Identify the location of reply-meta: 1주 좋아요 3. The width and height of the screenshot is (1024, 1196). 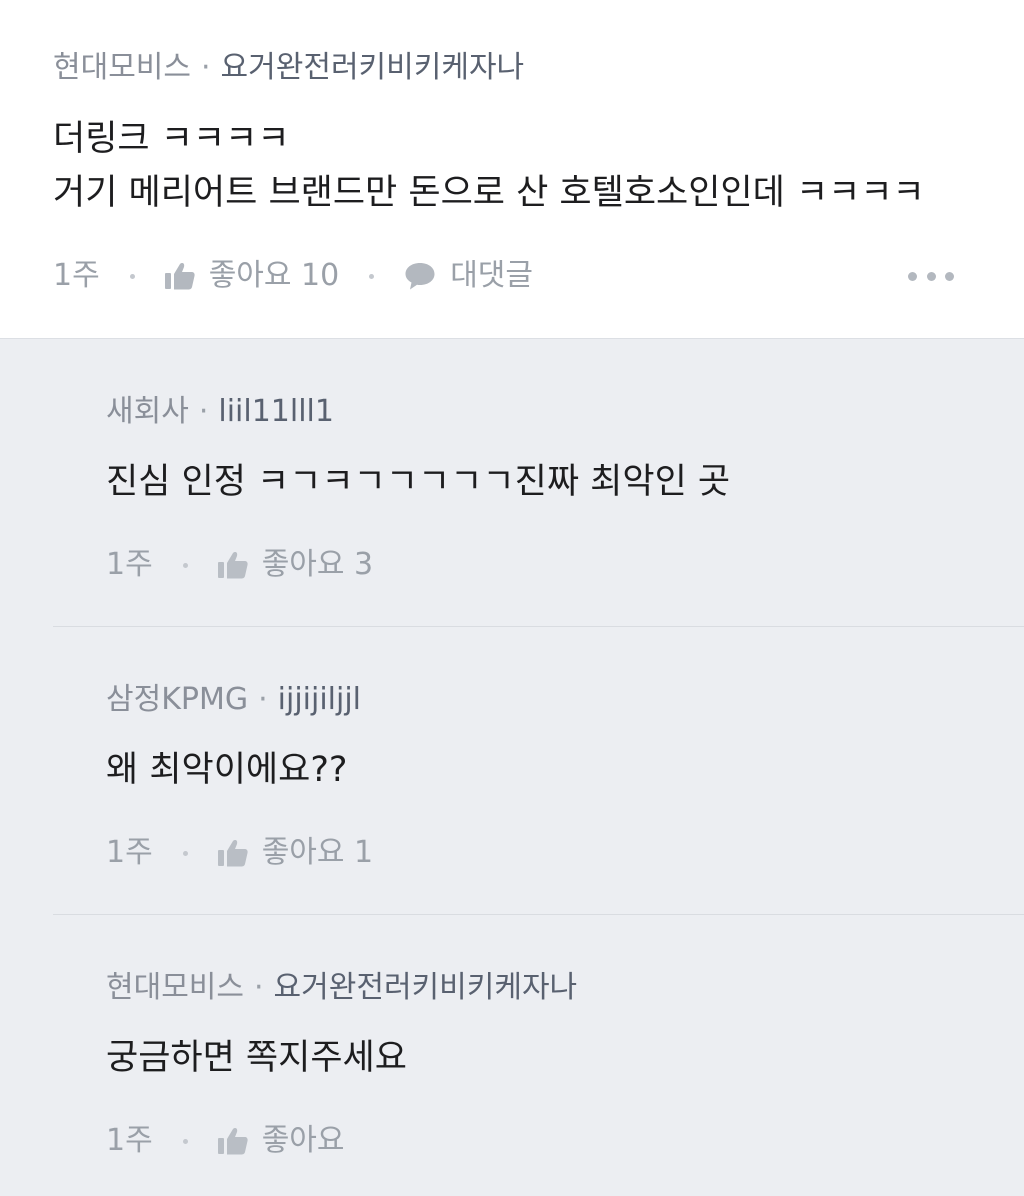
(239, 565).